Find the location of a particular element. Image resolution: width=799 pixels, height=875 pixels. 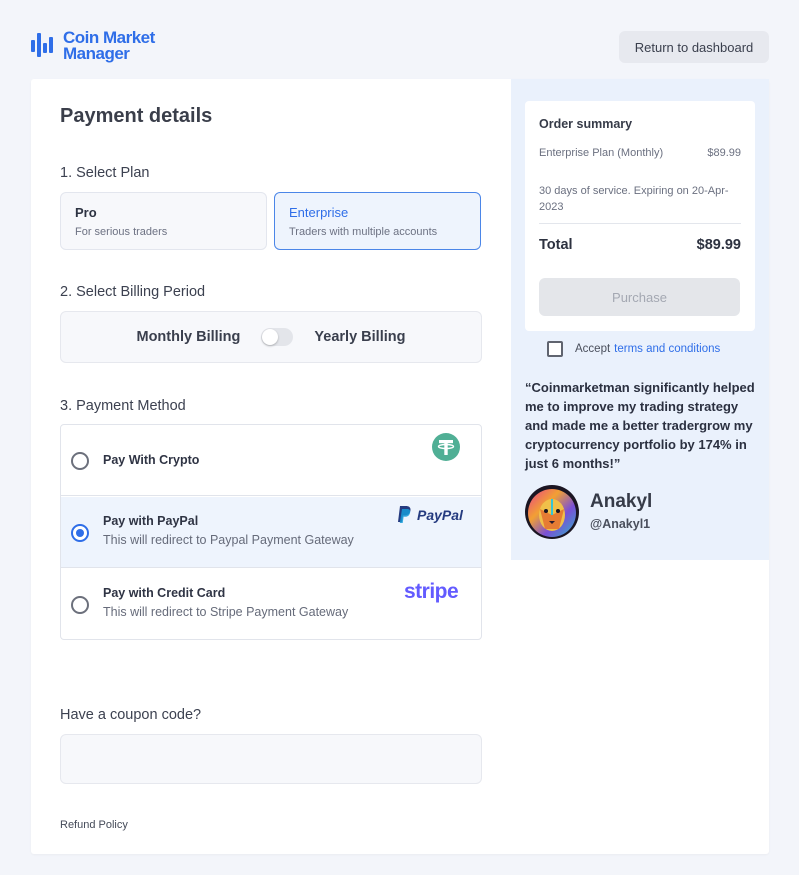

plan-description: Traders with multiple accounts is located at coordinates (363, 232).